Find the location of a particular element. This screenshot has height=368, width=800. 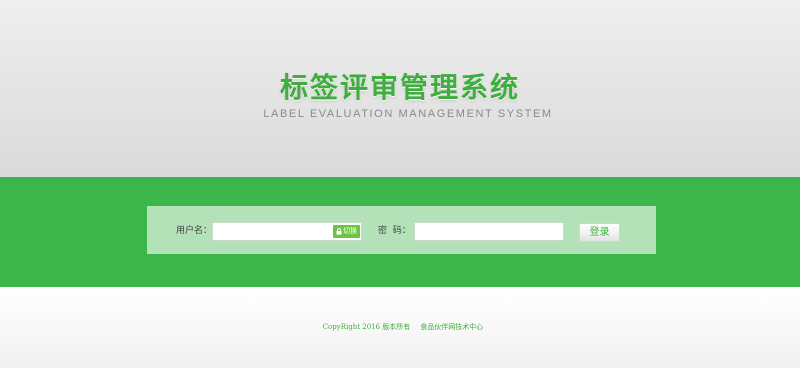

password-label: 密 码： is located at coordinates (394, 231).